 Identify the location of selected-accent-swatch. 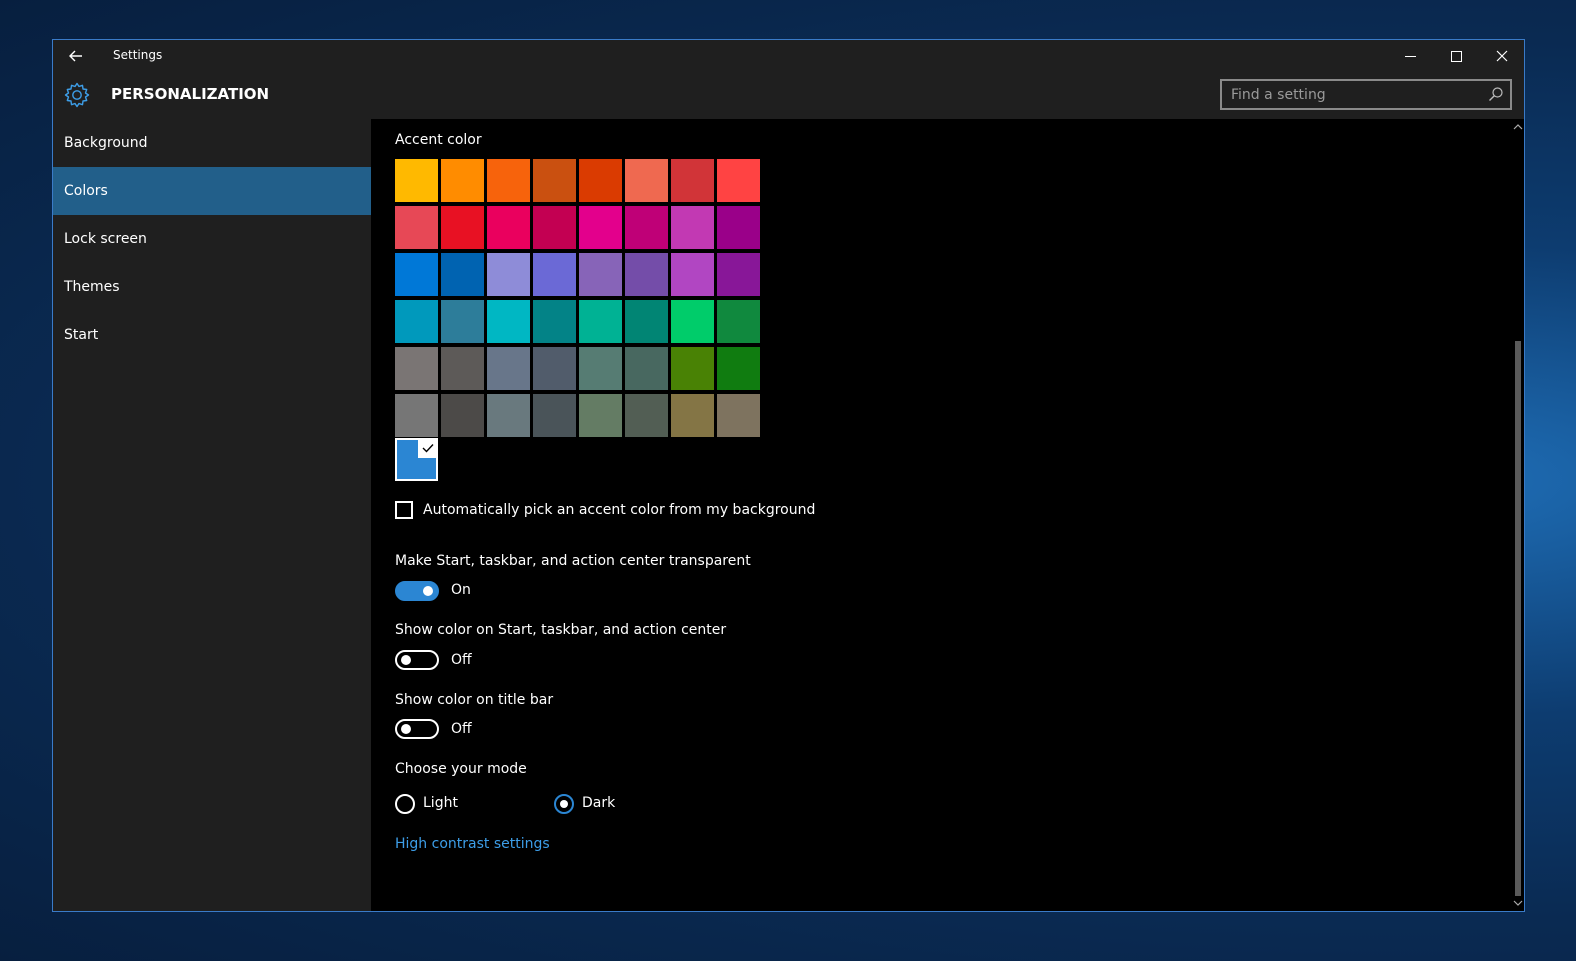
(416, 459).